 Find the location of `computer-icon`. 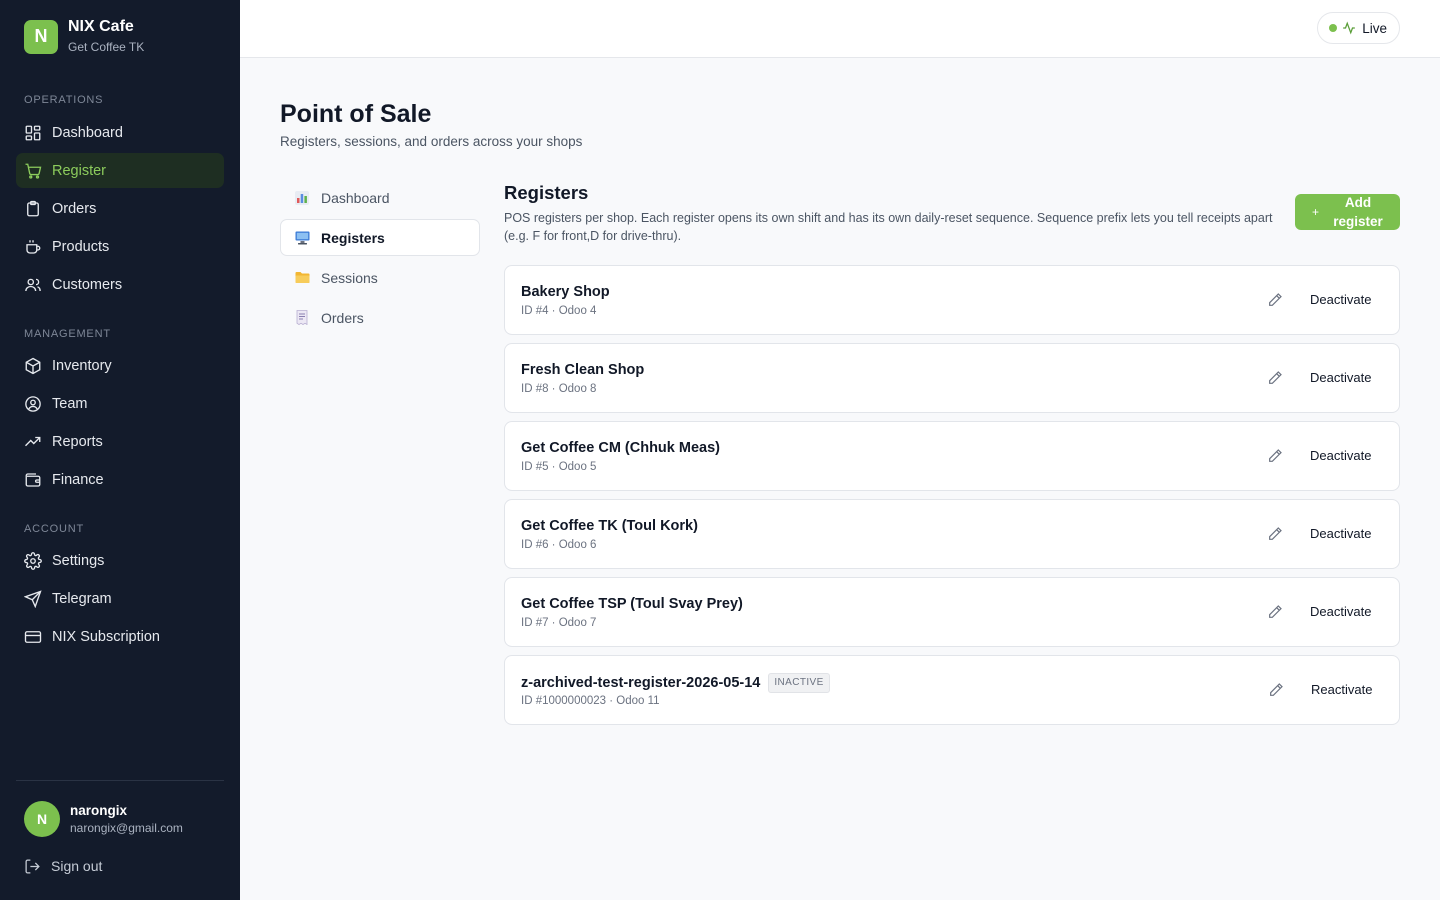

computer-icon is located at coordinates (302, 238).